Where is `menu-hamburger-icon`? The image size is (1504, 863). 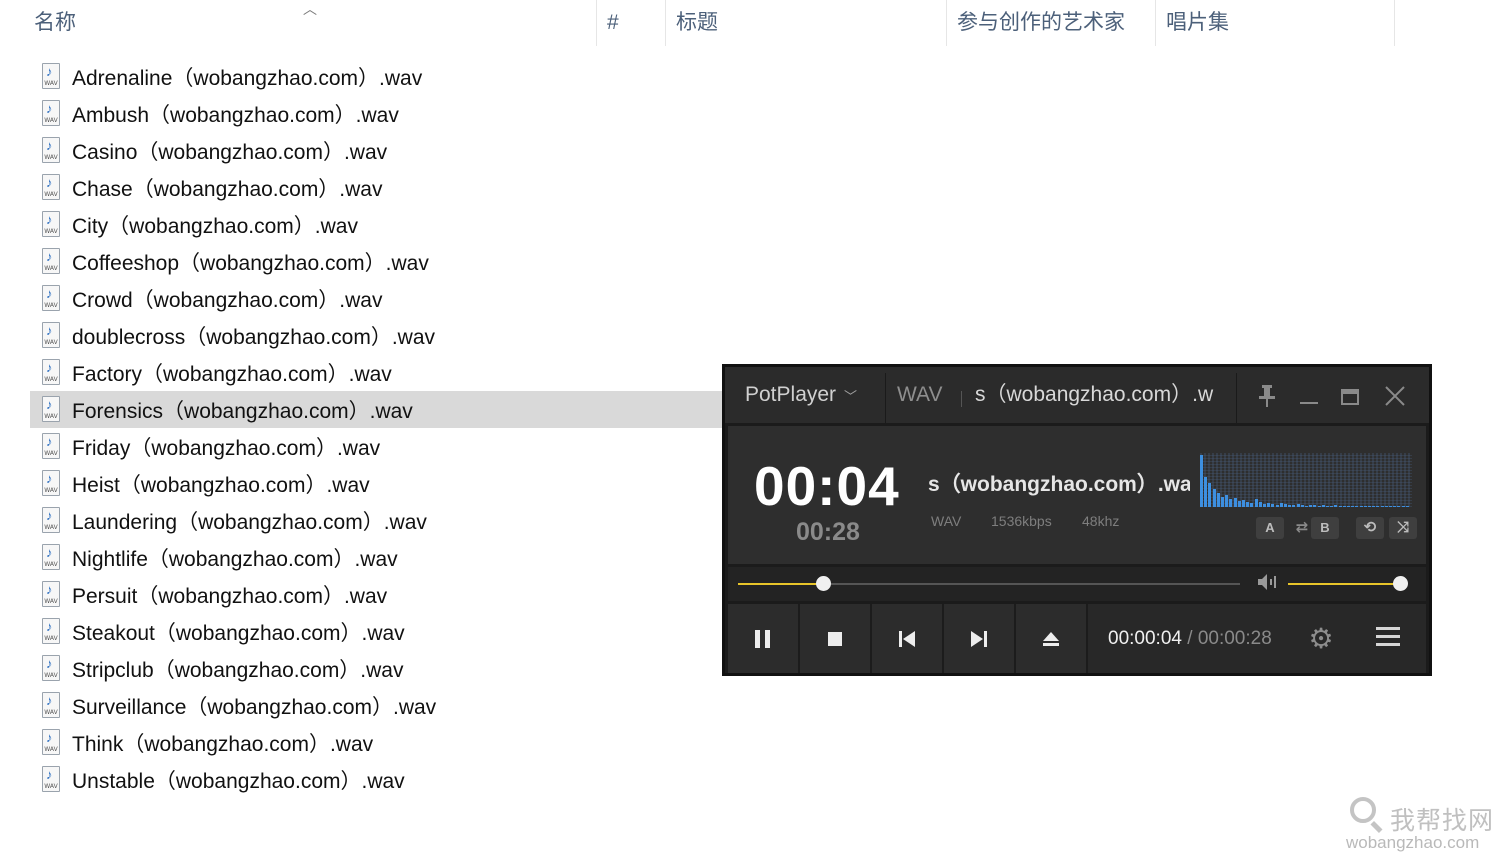
menu-hamburger-icon is located at coordinates (1388, 637).